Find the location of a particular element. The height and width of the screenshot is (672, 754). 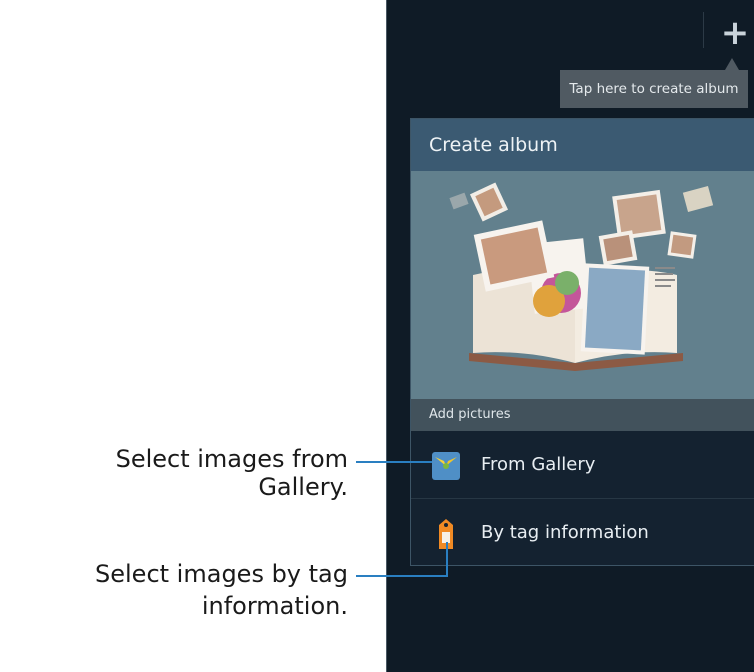

by-tag-option: By tag information is located at coordinates (582, 532).